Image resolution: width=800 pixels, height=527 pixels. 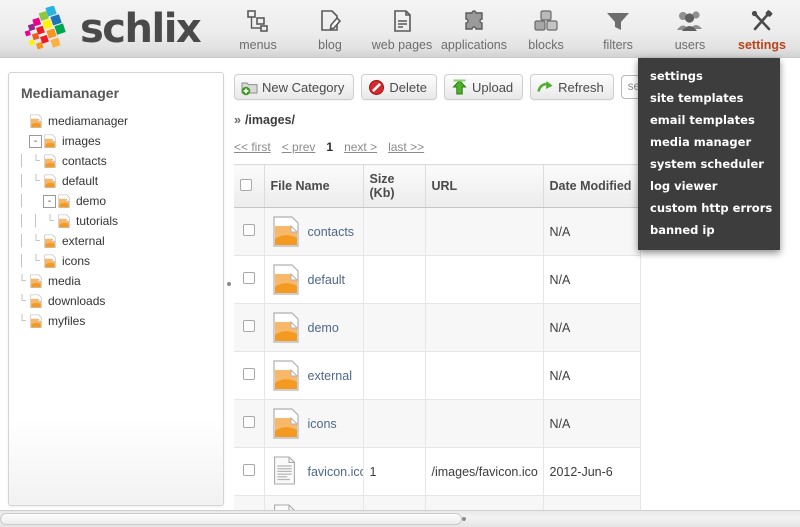 What do you see at coordinates (119, 141) in the screenshot?
I see `tree-node-images: - images` at bounding box center [119, 141].